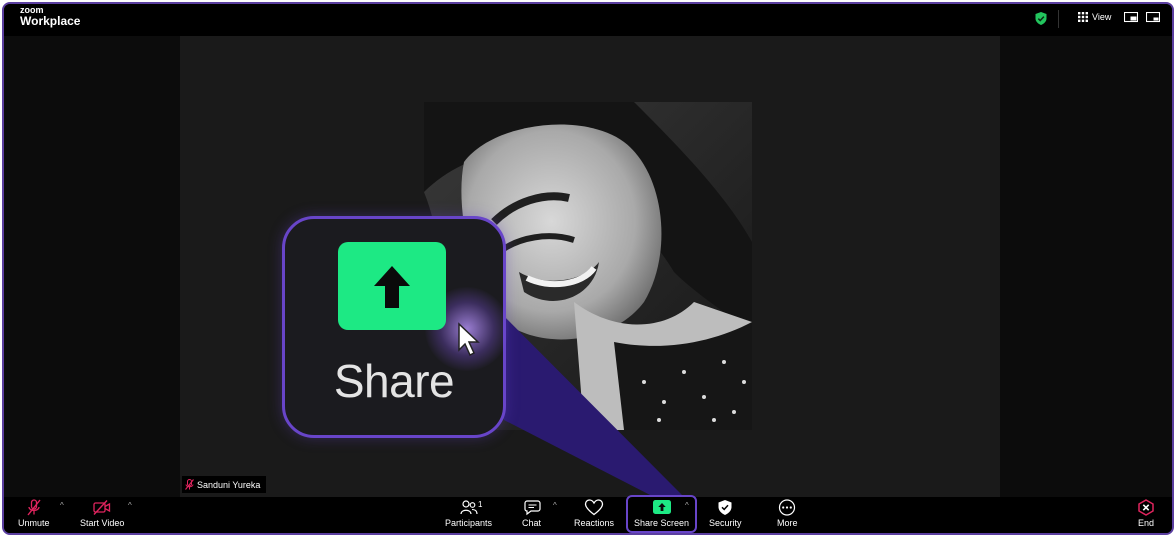 This screenshot has height=547, width=1174. What do you see at coordinates (102, 523) in the screenshot?
I see `start-video-label: Start Video` at bounding box center [102, 523].